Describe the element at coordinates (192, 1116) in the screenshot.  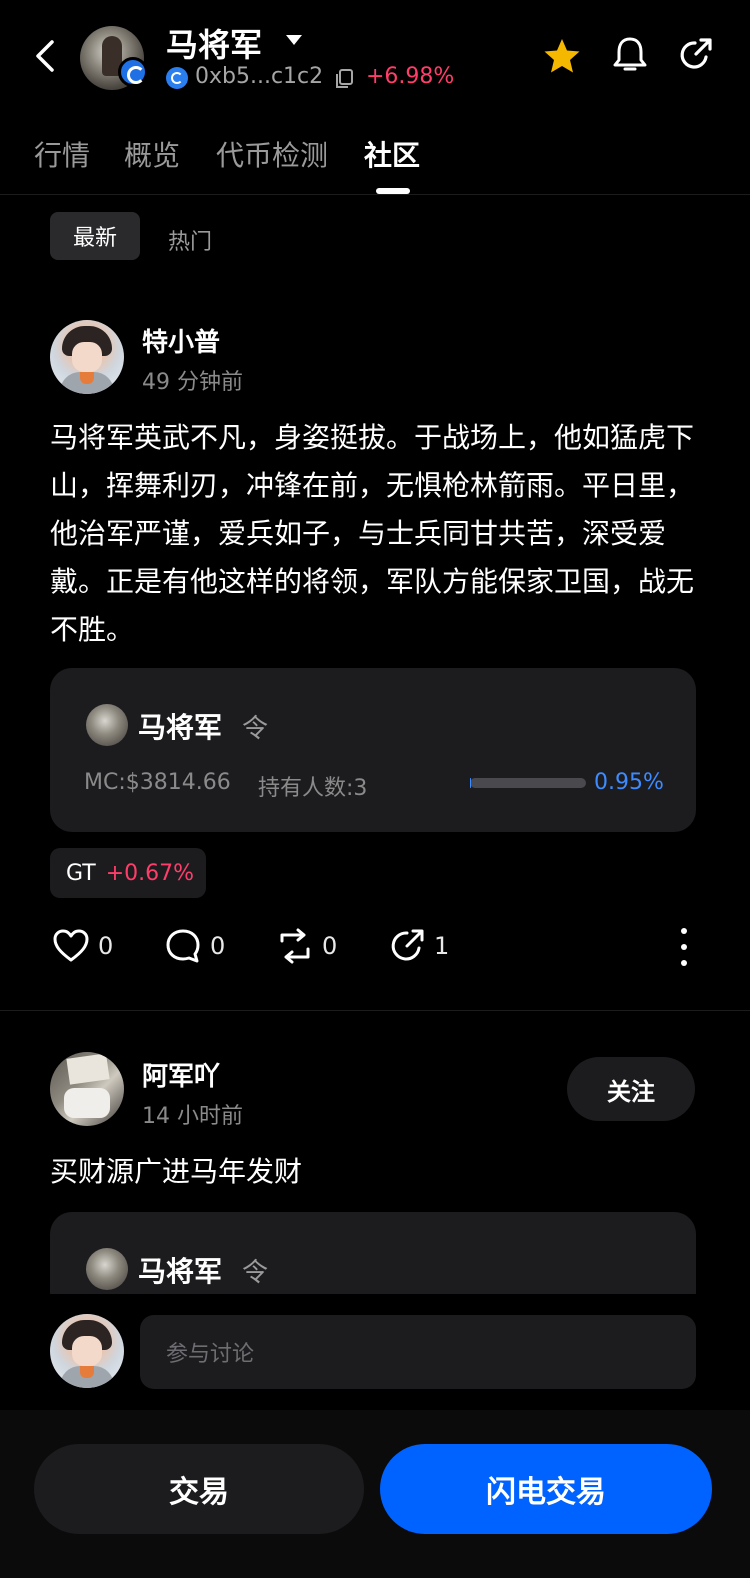
I see `timestamp: 14 小时前` at that location.